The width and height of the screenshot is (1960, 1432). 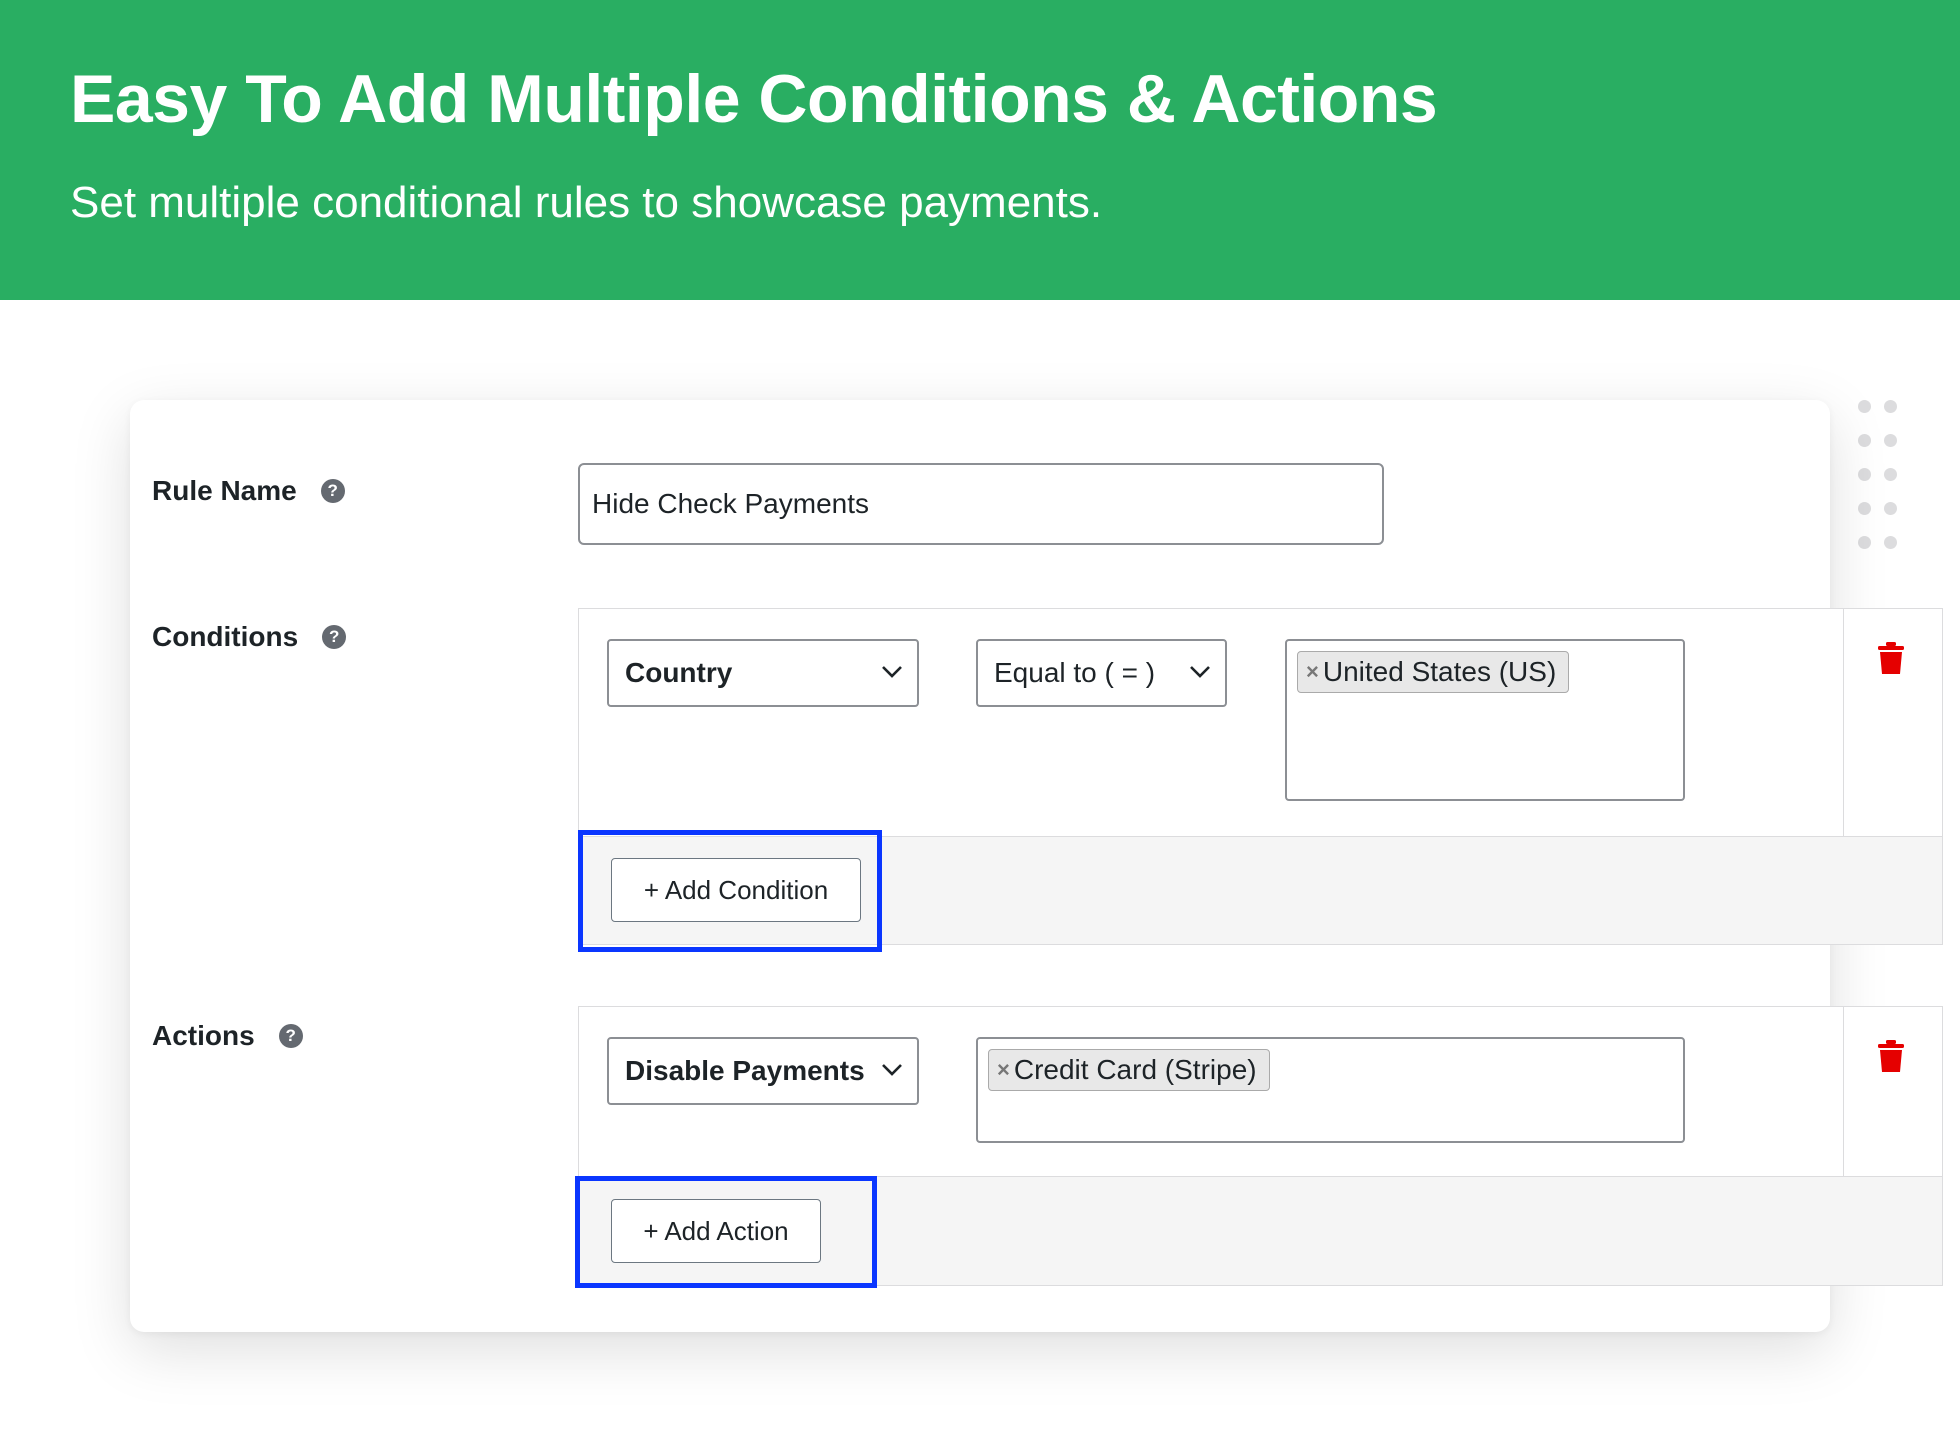 I want to click on add-action-highlight, so click(x=726, y=1232).